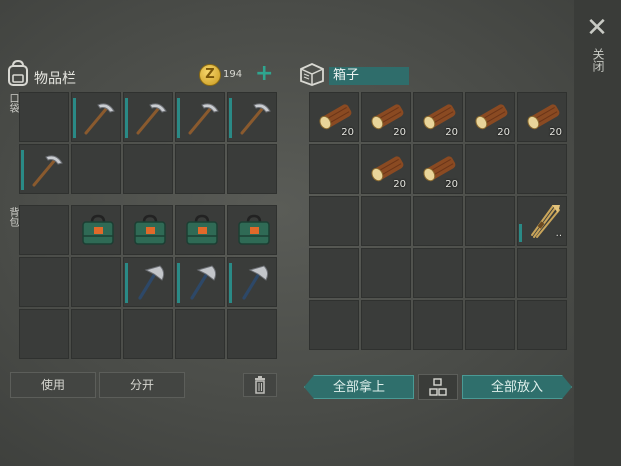  Describe the element at coordinates (517, 387) in the screenshot. I see `put-all-button: 全部放入` at that location.